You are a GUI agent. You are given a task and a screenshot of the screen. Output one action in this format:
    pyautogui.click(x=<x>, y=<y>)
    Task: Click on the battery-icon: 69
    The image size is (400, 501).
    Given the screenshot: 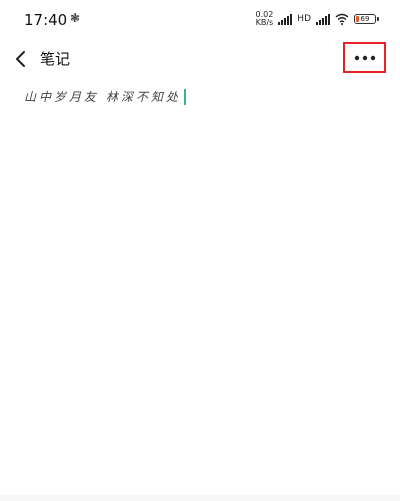 What is the action you would take?
    pyautogui.click(x=366, y=19)
    